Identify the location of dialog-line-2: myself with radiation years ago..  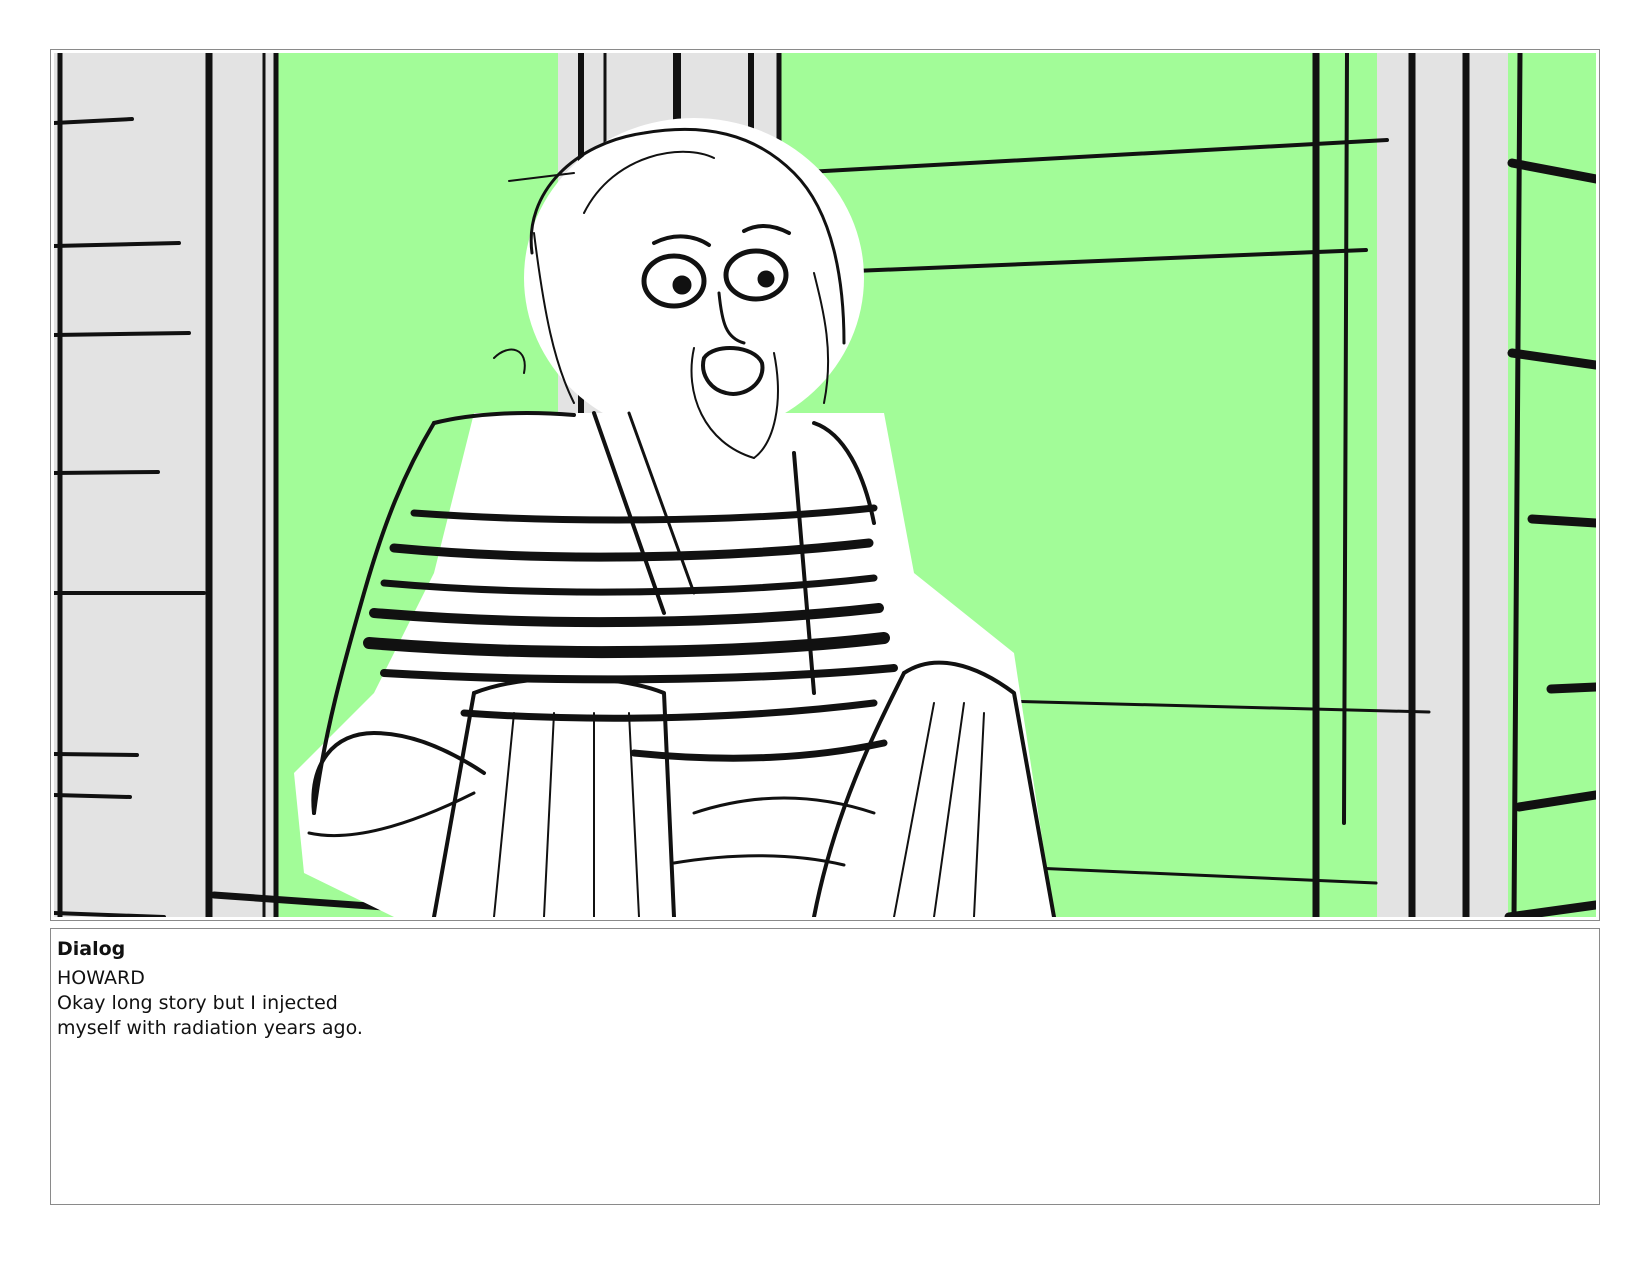
(210, 1028).